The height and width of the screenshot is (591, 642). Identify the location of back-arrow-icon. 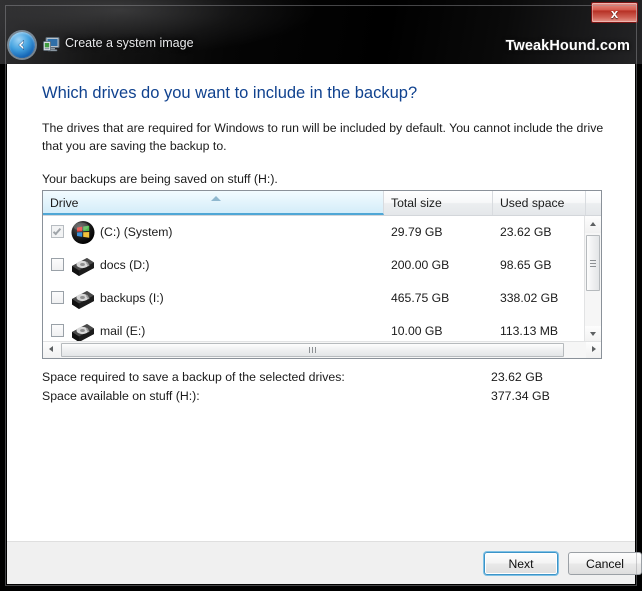
(22, 45).